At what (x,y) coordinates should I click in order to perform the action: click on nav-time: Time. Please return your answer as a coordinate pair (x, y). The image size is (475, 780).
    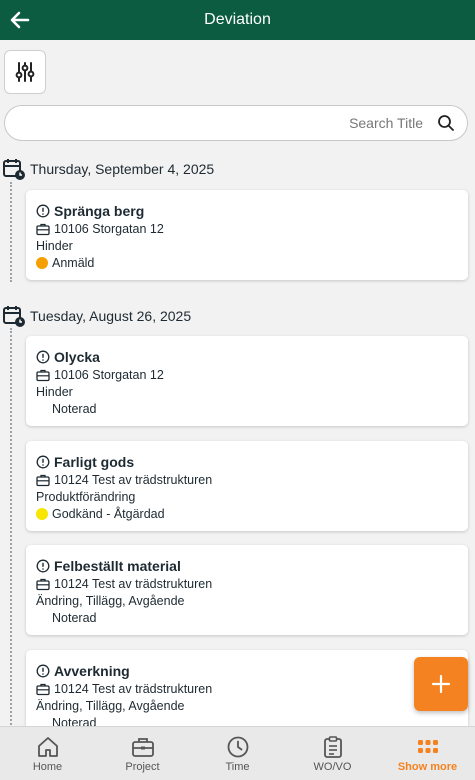
    Looking at the image, I should click on (237, 753).